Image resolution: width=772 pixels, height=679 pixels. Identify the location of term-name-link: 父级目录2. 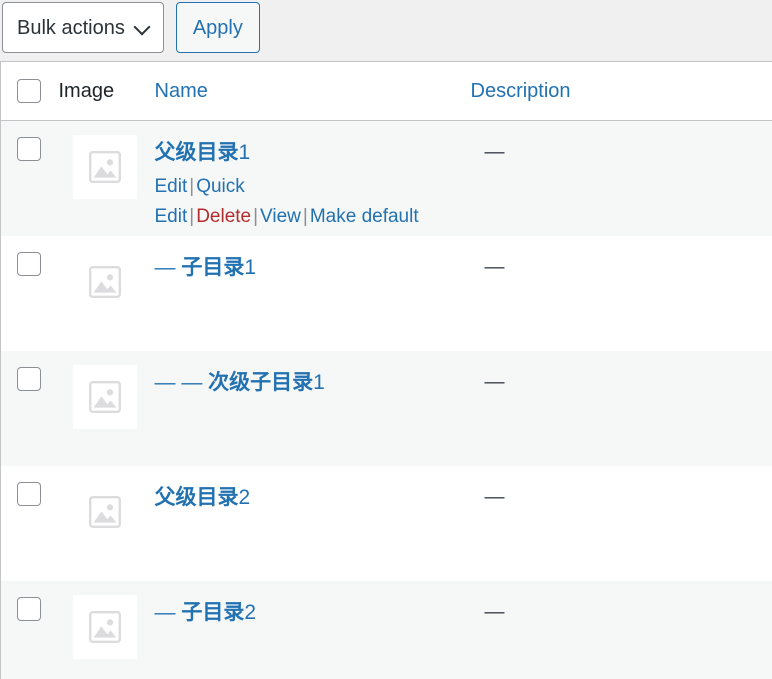
(203, 497).